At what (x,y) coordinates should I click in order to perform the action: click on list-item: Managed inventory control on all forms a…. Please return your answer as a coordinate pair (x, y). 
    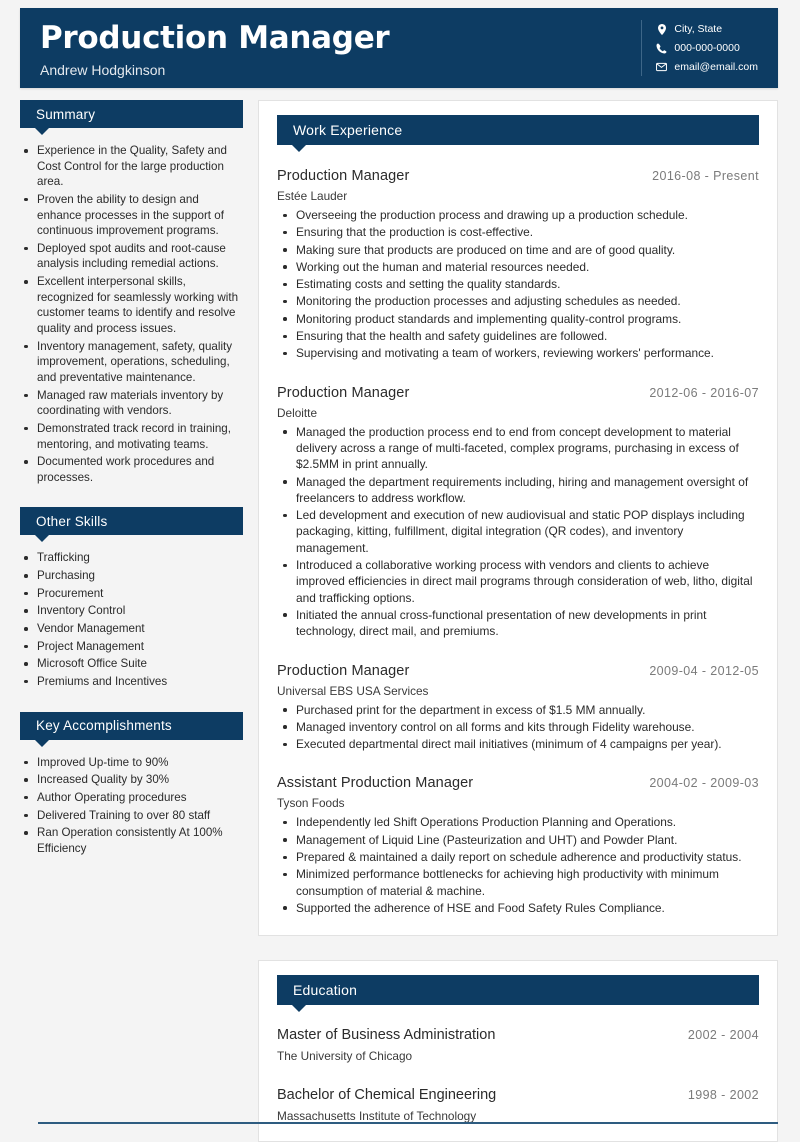
    Looking at the image, I should click on (518, 727).